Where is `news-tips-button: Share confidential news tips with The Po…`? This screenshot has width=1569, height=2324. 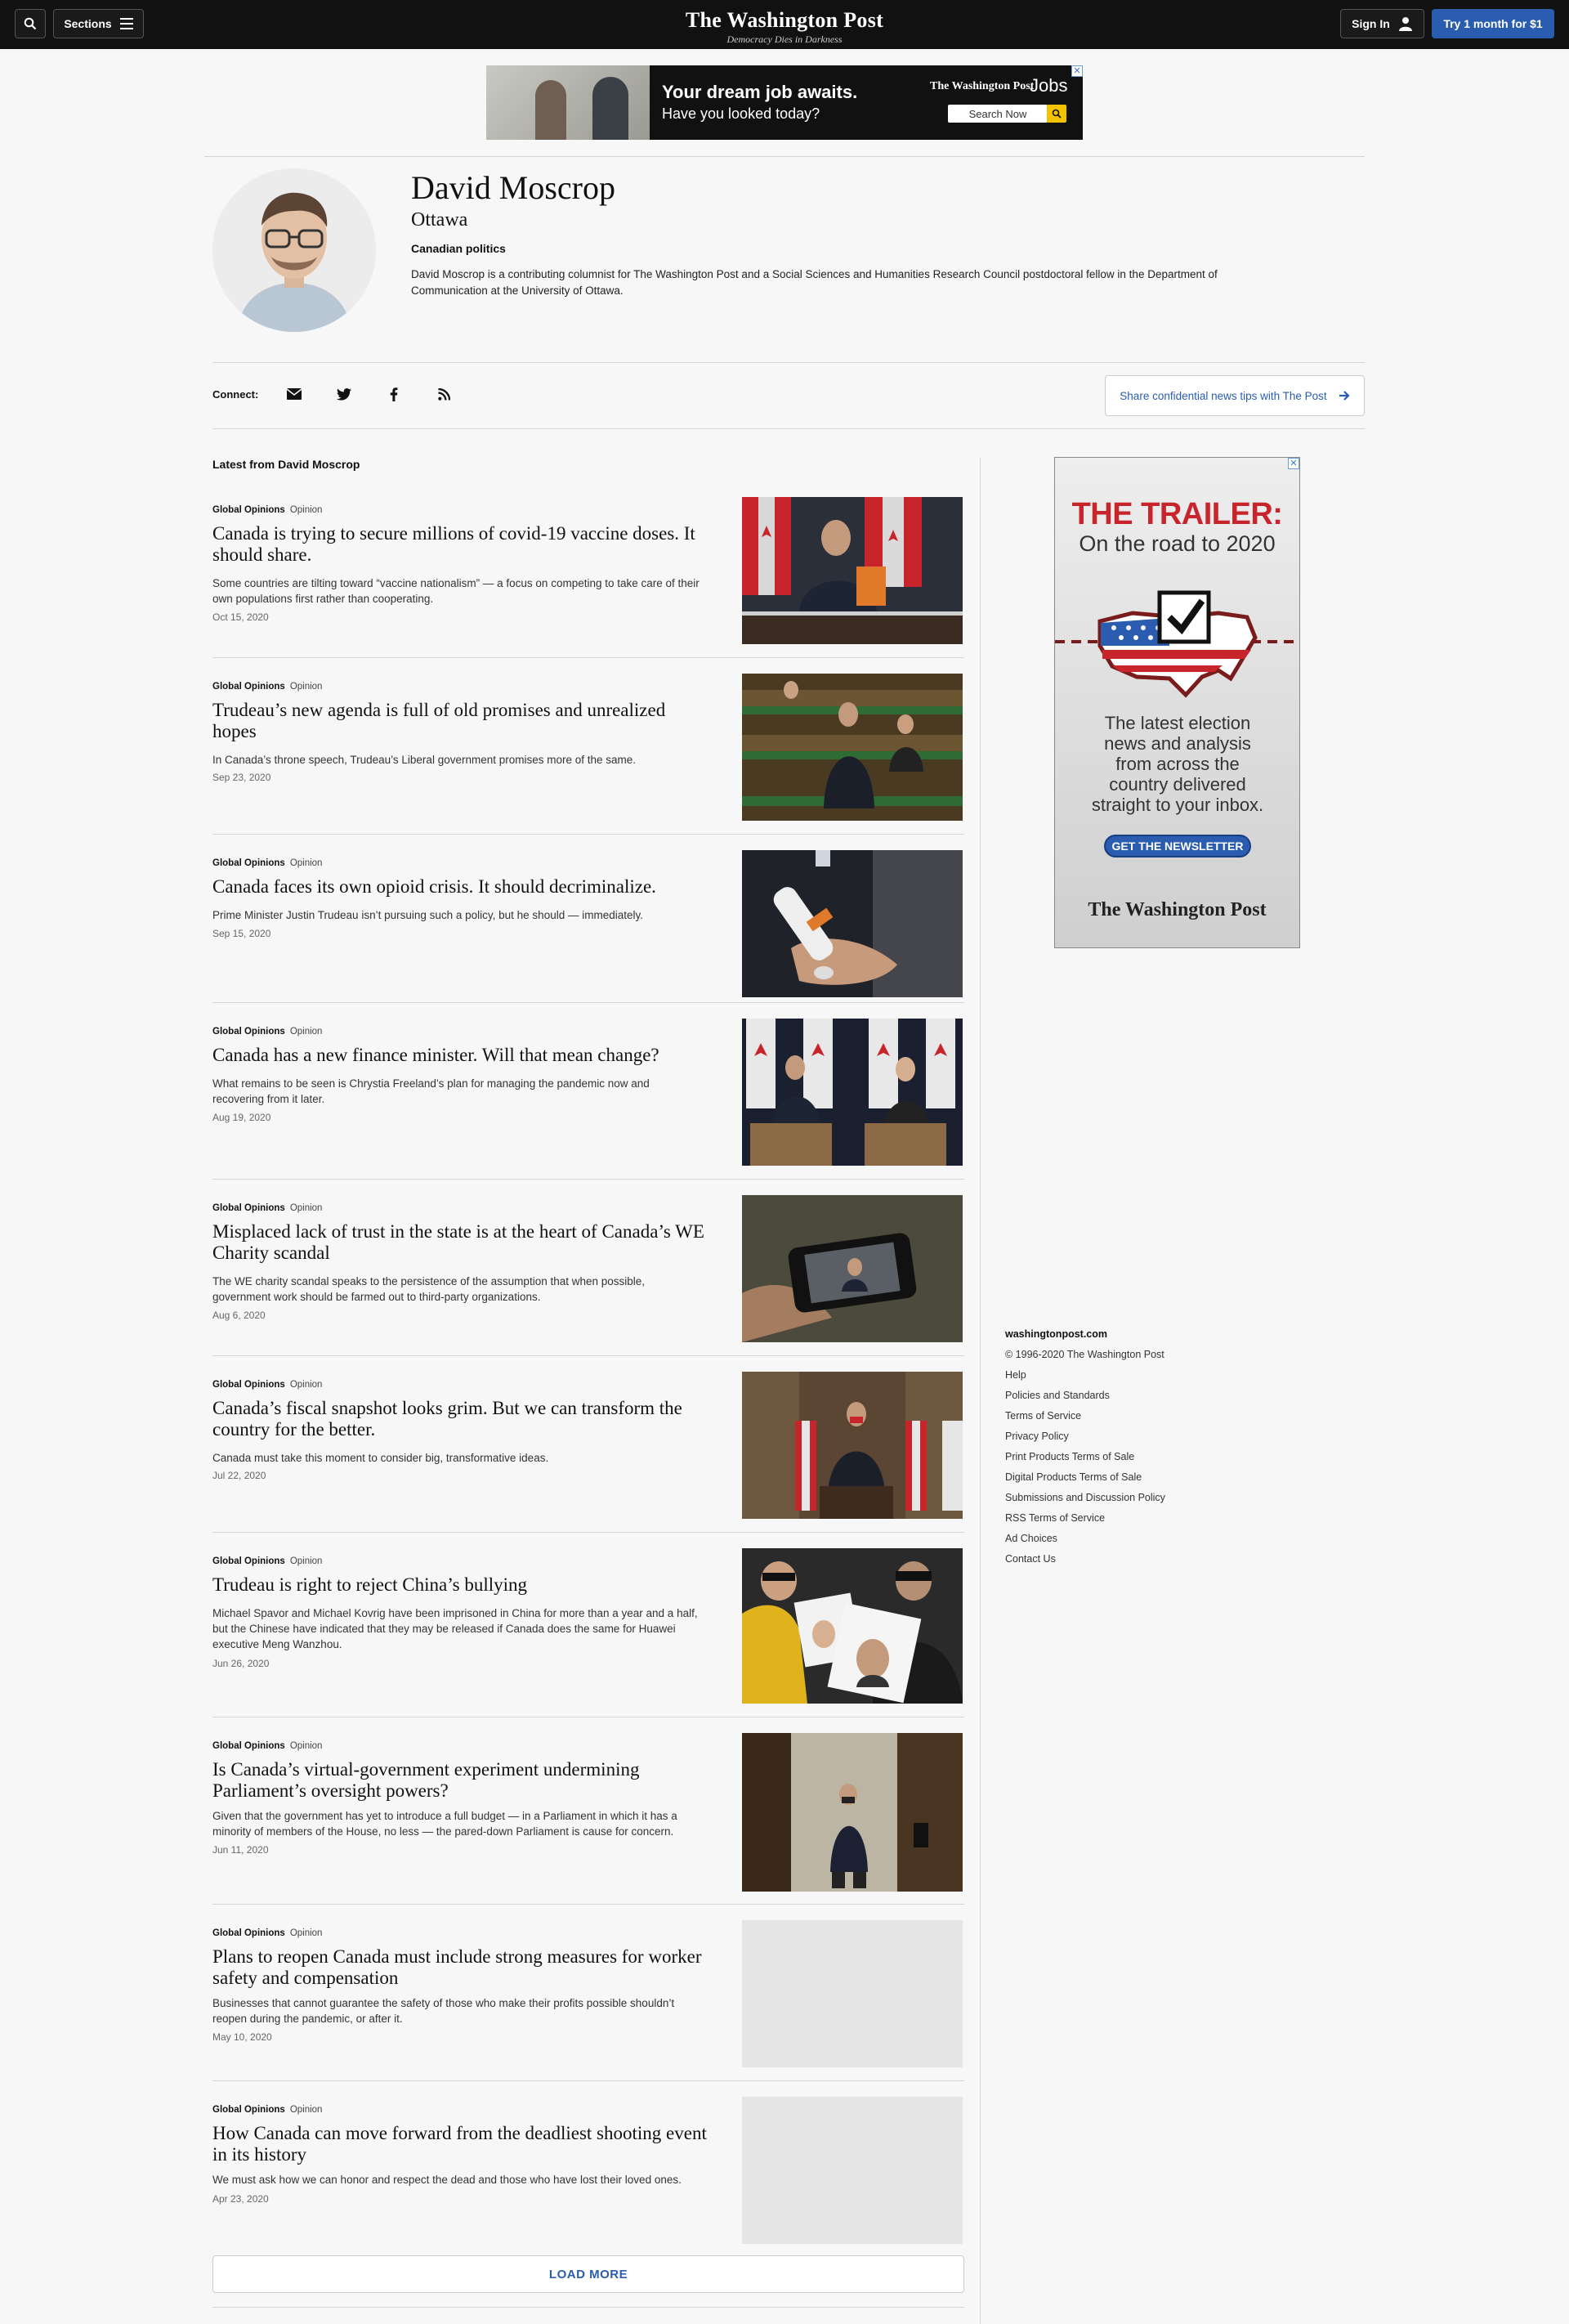 news-tips-button: Share confidential news tips with The Po… is located at coordinates (1235, 395).